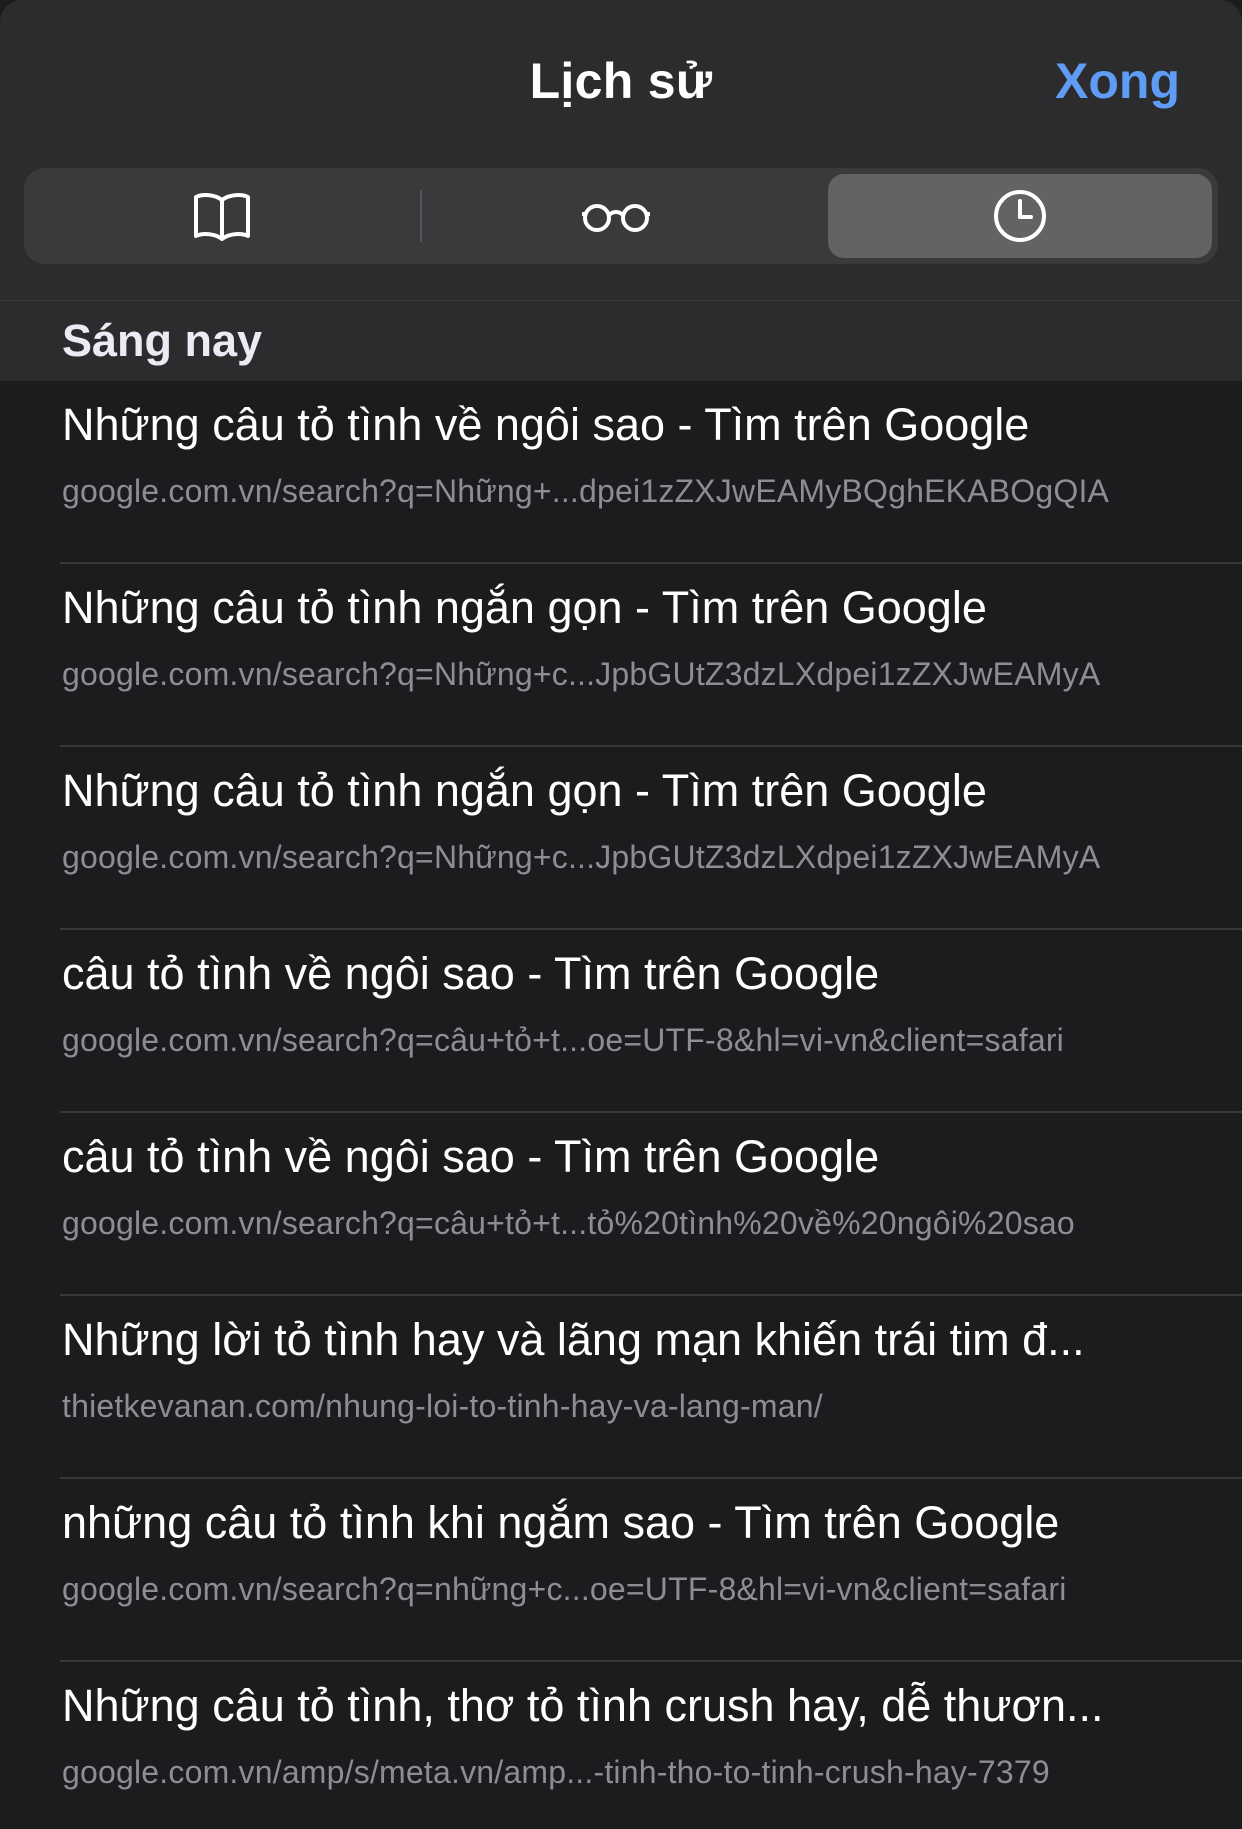 The image size is (1242, 1829). What do you see at coordinates (162, 340) in the screenshot?
I see `section-title: Sáng nay` at bounding box center [162, 340].